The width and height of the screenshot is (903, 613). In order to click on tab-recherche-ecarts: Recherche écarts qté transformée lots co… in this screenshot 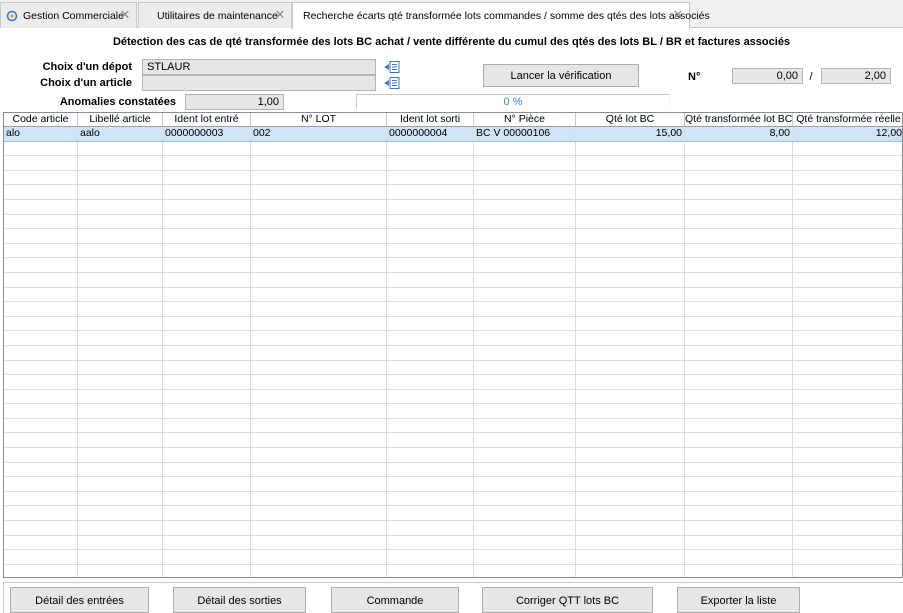, I will do `click(501, 15)`.